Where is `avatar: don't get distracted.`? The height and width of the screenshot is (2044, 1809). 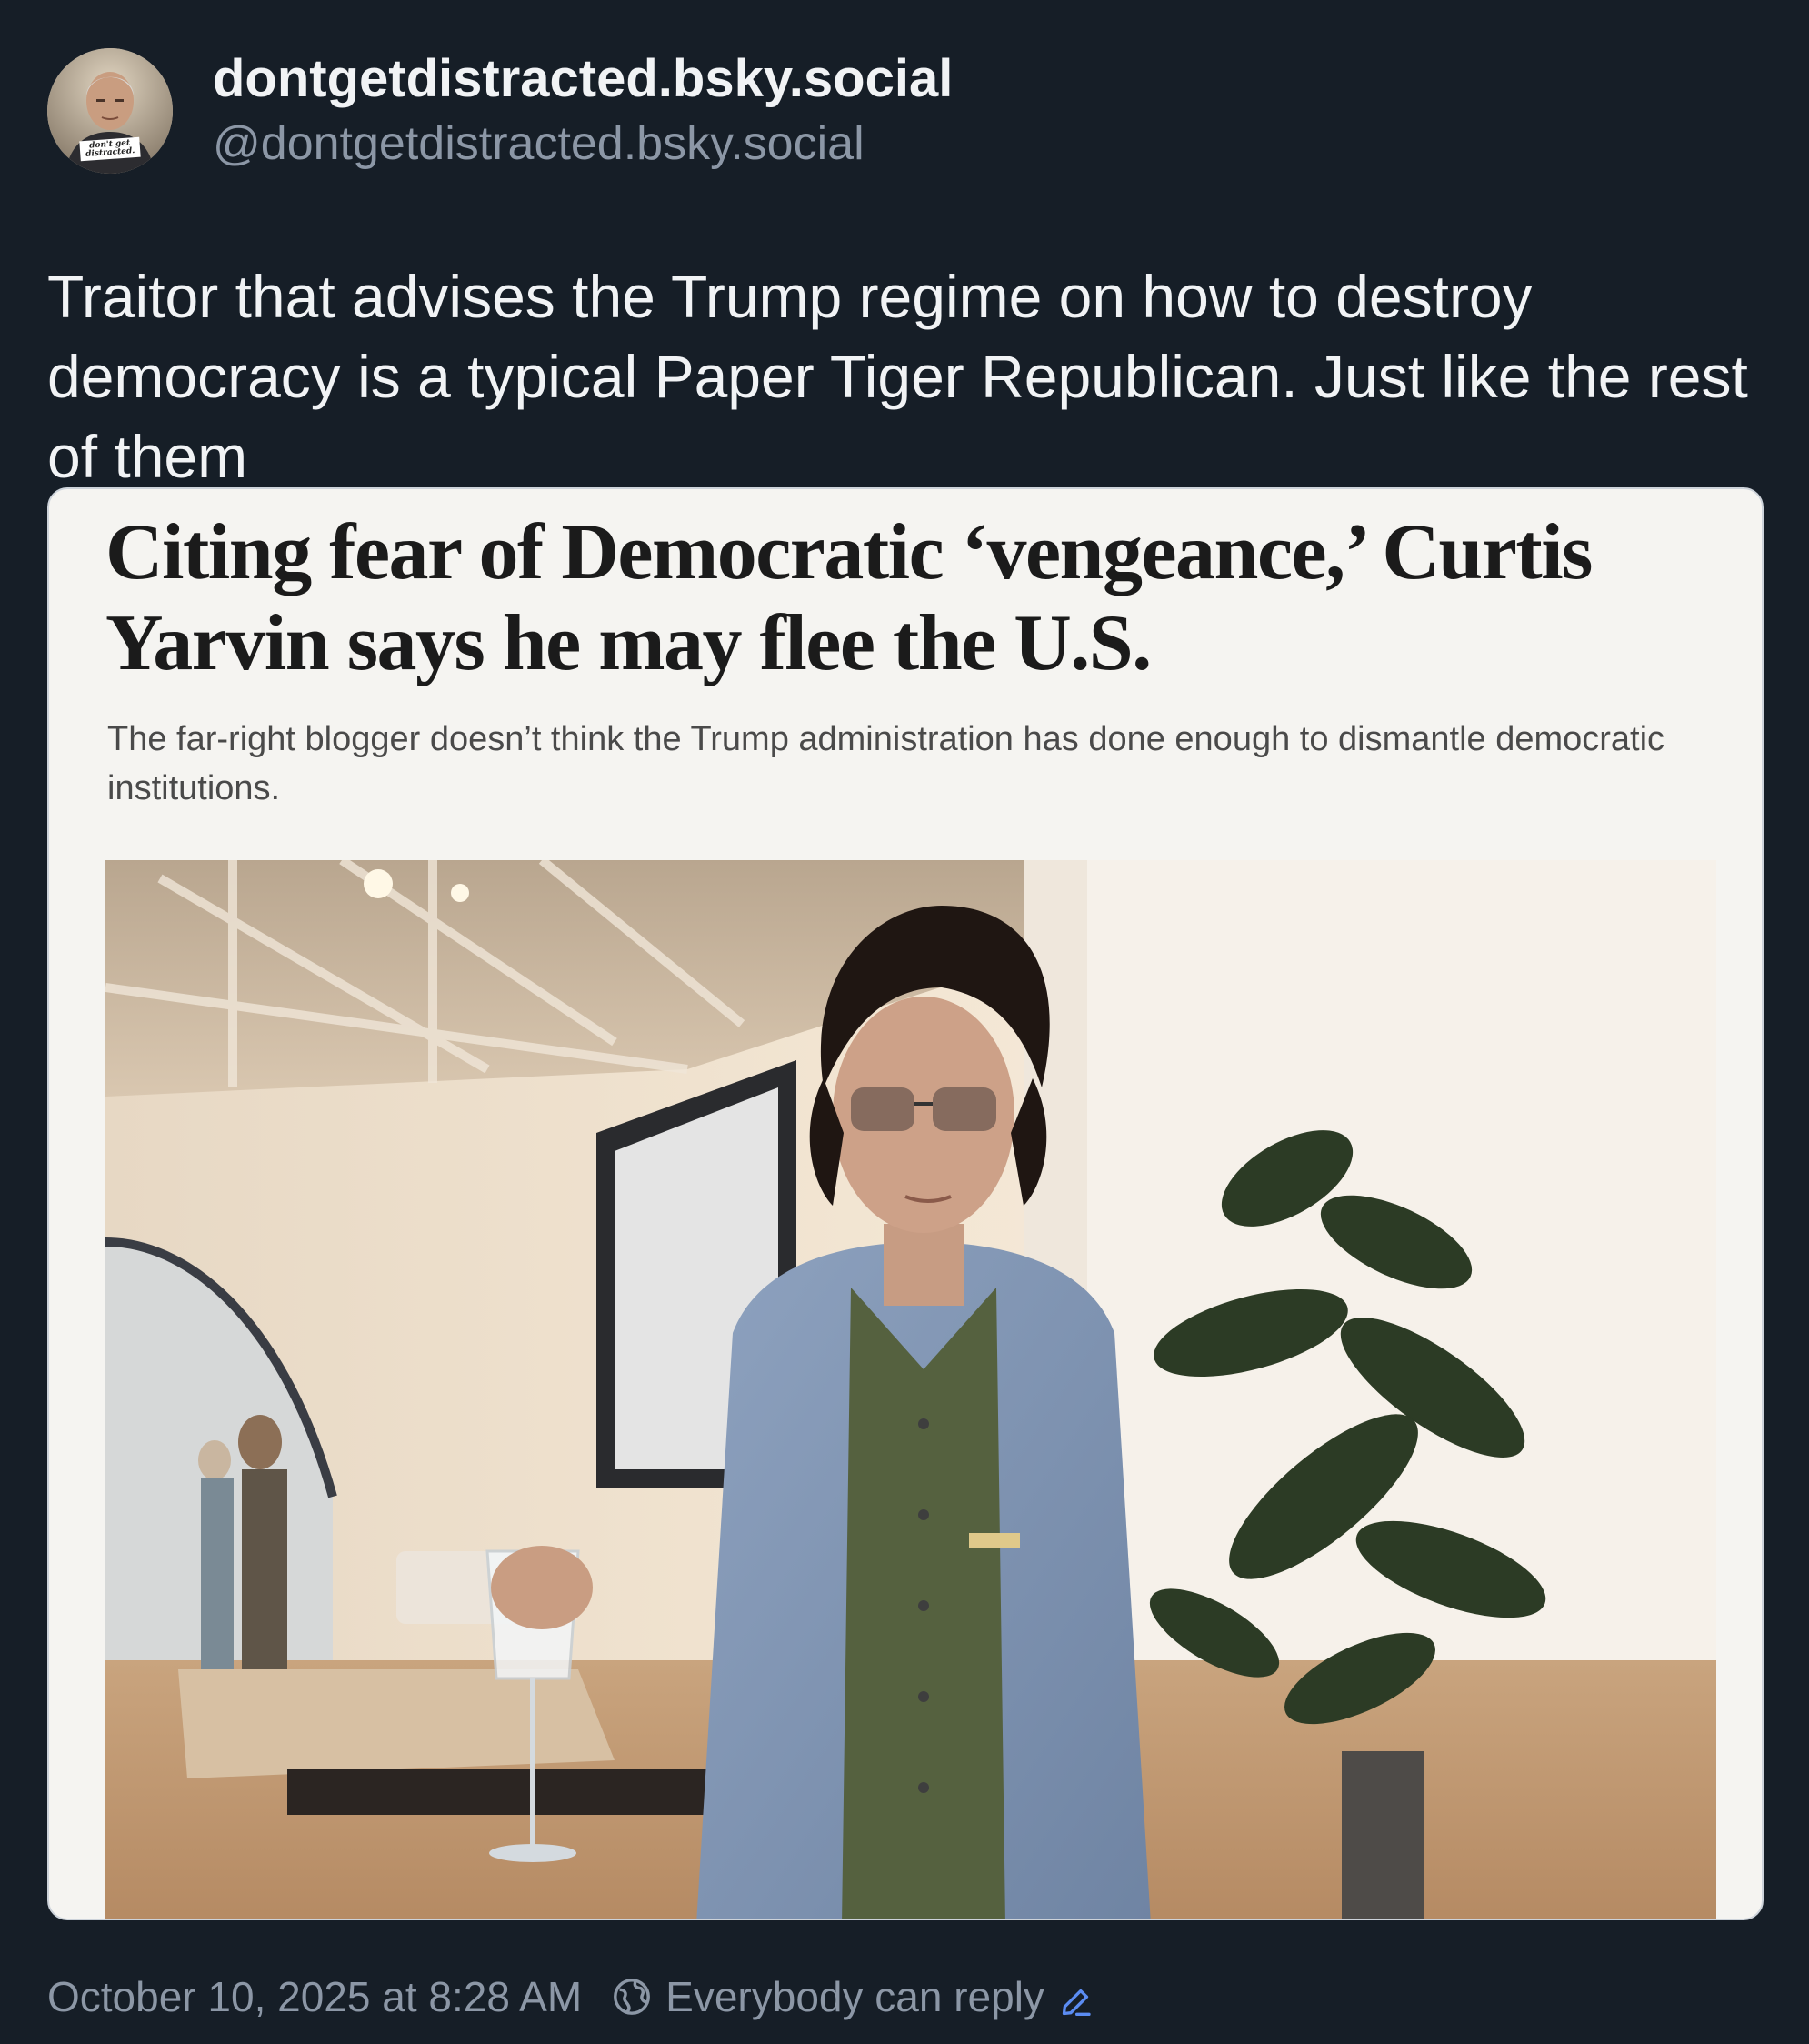 avatar: don't get distracted. is located at coordinates (110, 111).